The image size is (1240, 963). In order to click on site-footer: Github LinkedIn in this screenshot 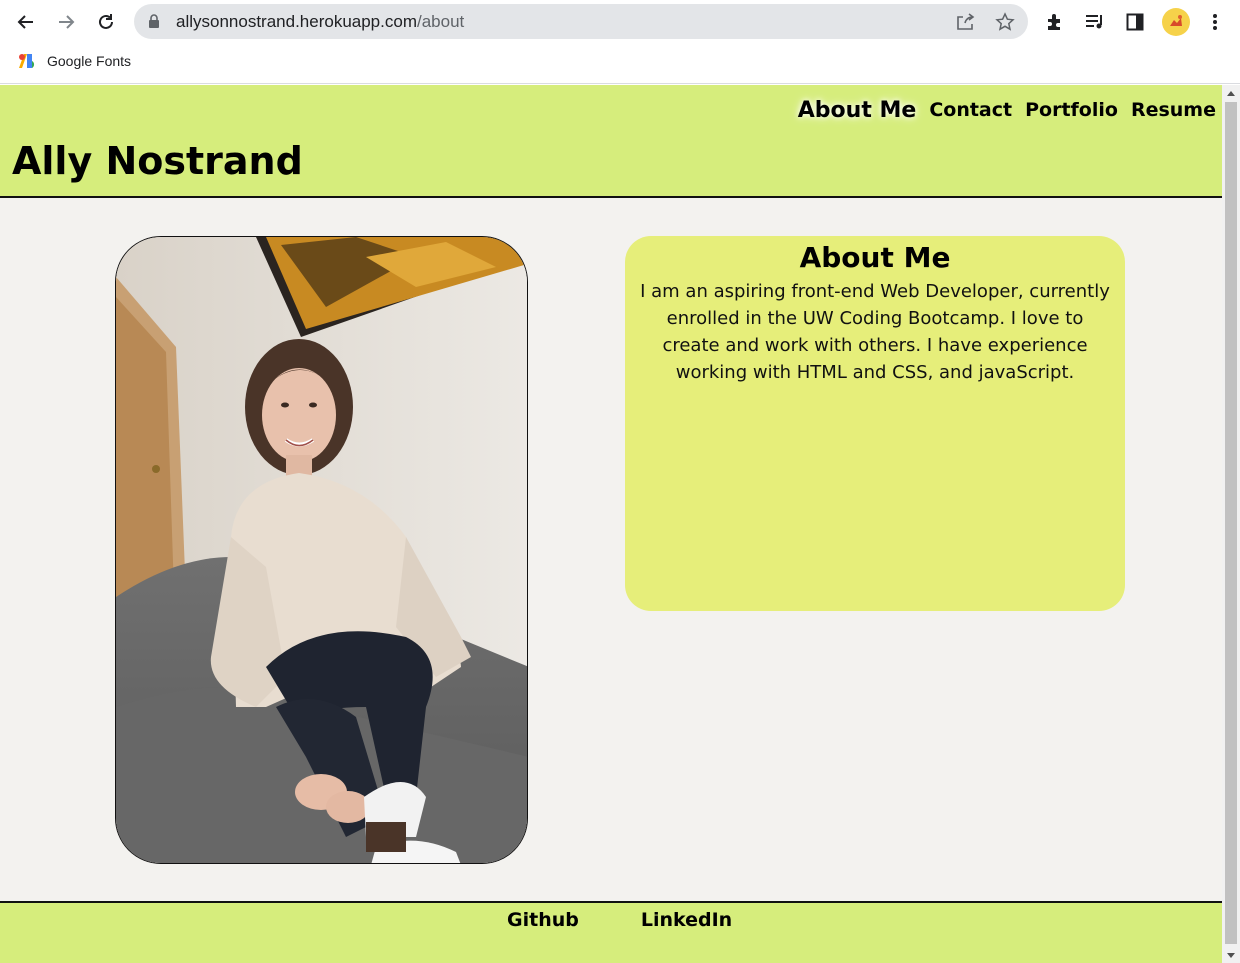, I will do `click(611, 932)`.